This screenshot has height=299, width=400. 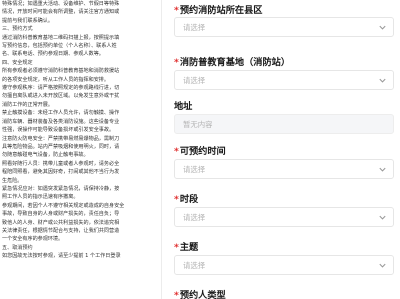 What do you see at coordinates (53, 54) in the screenshot?
I see `notice-line: 名、联系电话、预约参观日期、参观人数等。` at bounding box center [53, 54].